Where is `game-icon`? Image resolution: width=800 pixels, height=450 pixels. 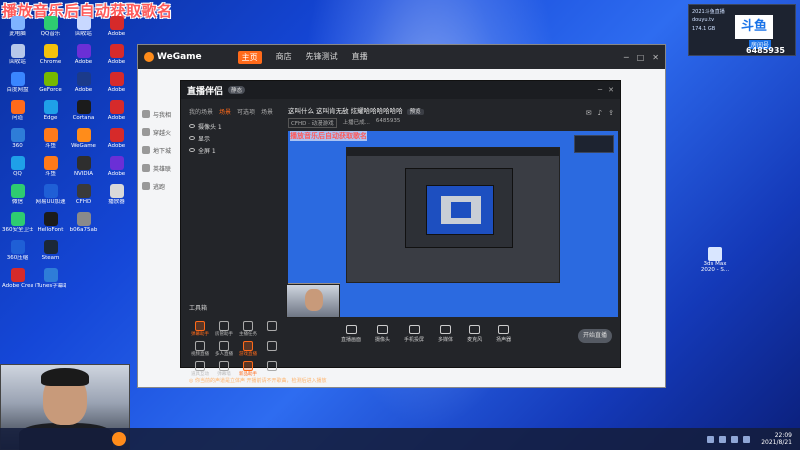
game-icon is located at coordinates (146, 132).